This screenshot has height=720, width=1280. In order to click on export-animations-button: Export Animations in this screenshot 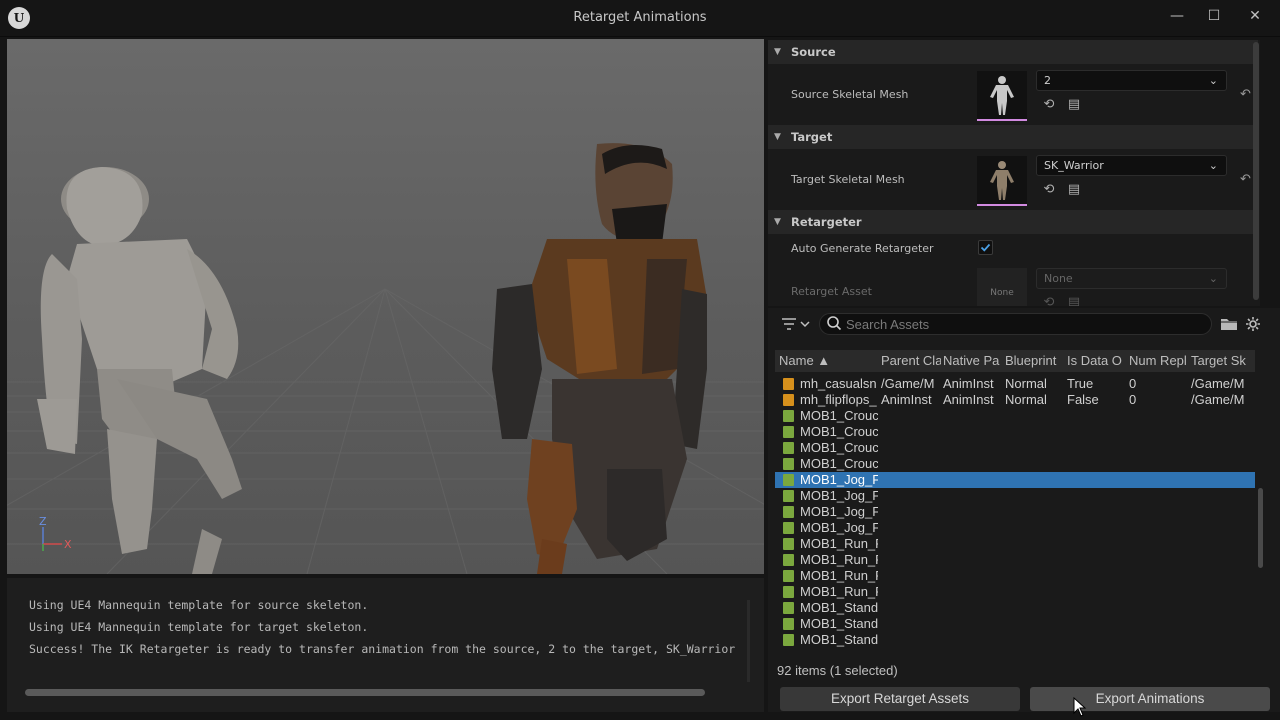, I will do `click(1150, 699)`.